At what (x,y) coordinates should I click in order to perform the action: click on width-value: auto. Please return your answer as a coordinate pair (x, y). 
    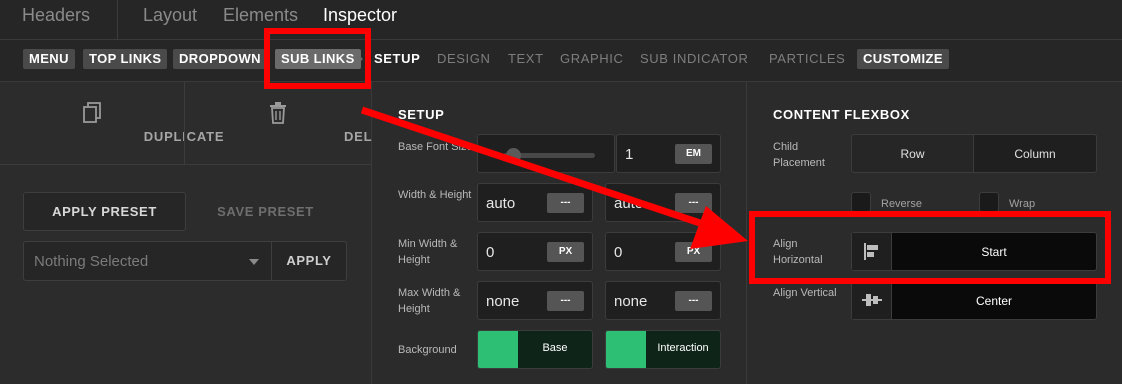
    Looking at the image, I should click on (501, 203).